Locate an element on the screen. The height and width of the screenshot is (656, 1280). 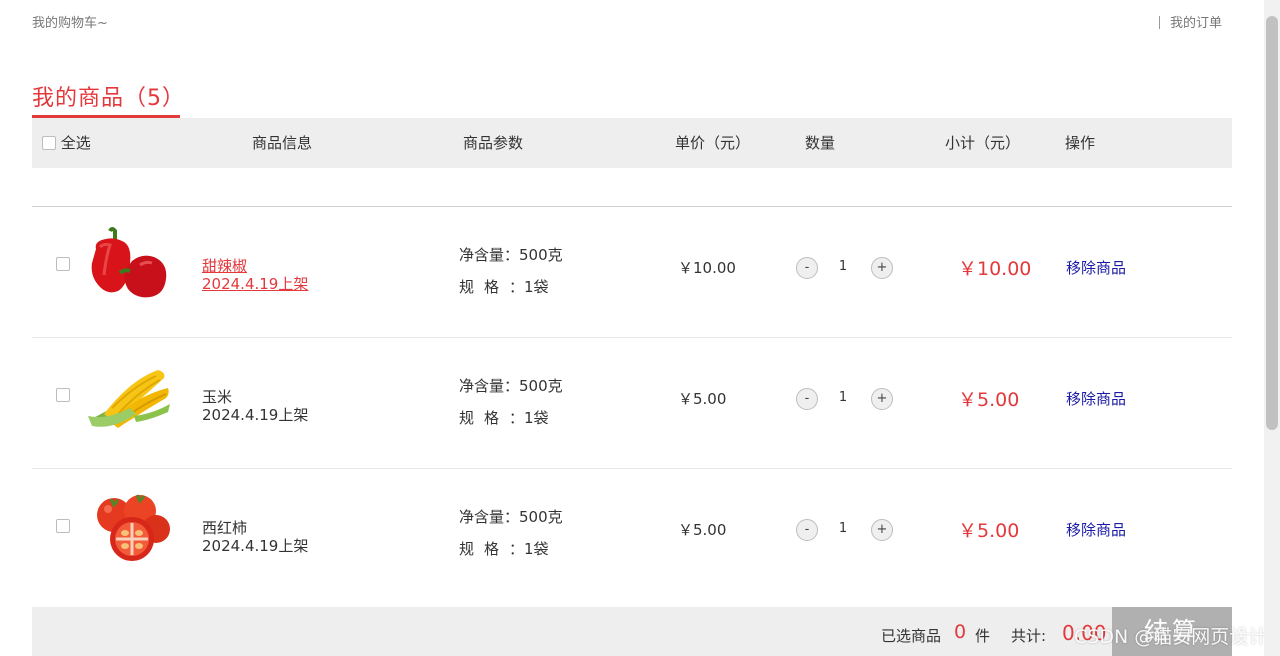
selected-unit: 件 is located at coordinates (983, 636).